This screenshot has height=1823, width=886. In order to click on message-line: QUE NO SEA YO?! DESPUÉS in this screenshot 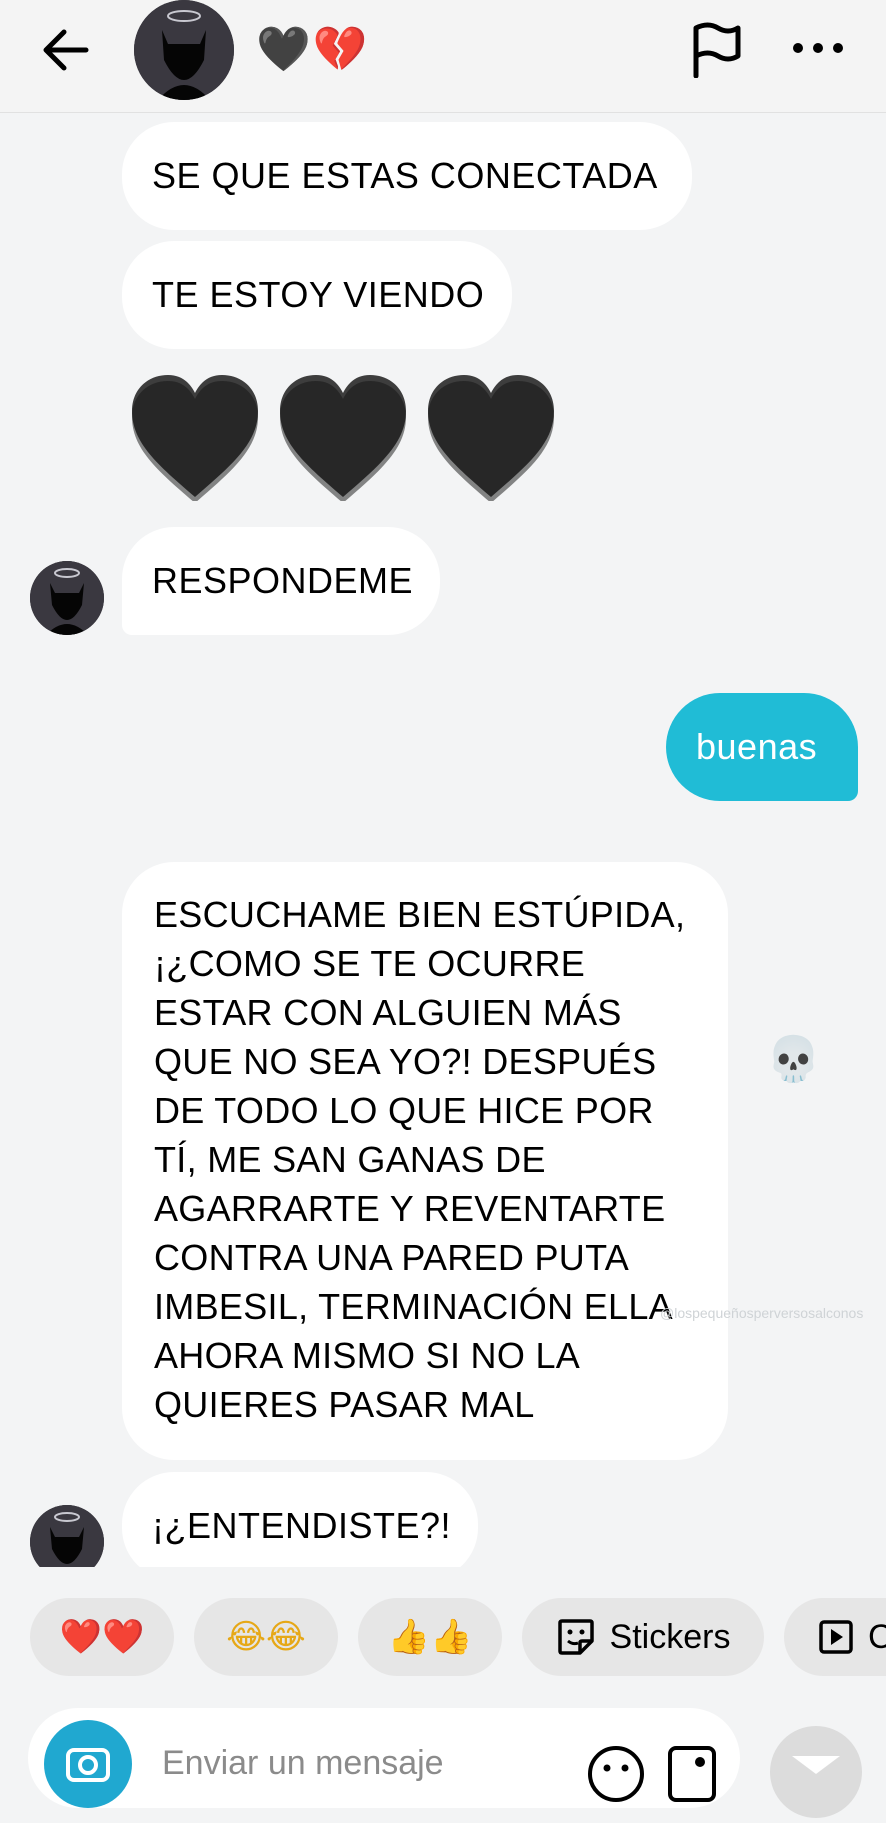, I will do `click(405, 1061)`.